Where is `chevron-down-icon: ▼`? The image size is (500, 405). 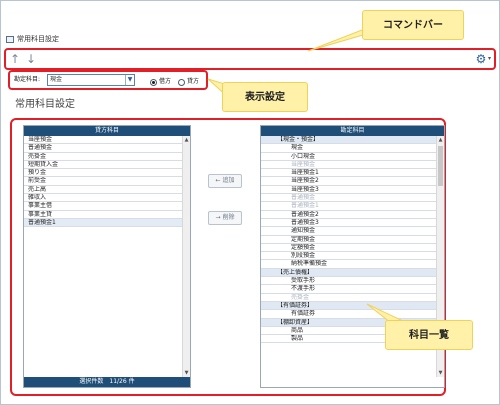 chevron-down-icon: ▼ is located at coordinates (129, 80).